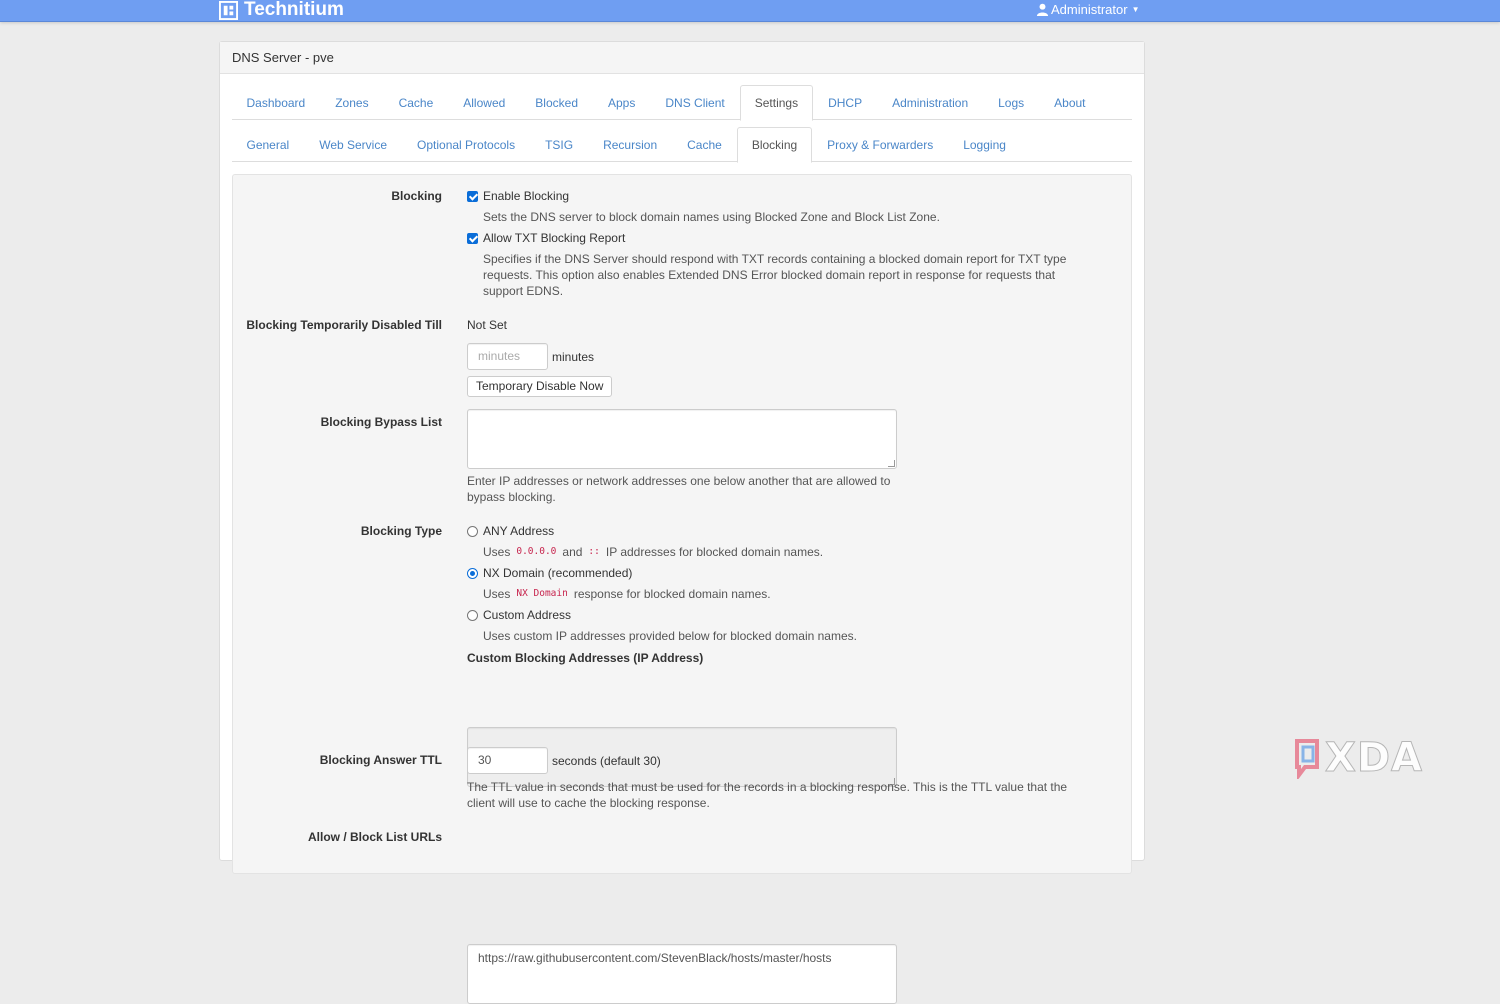 The width and height of the screenshot is (1500, 1004). Describe the element at coordinates (527, 615) in the screenshot. I see `custom-address-label: Custom Address` at that location.